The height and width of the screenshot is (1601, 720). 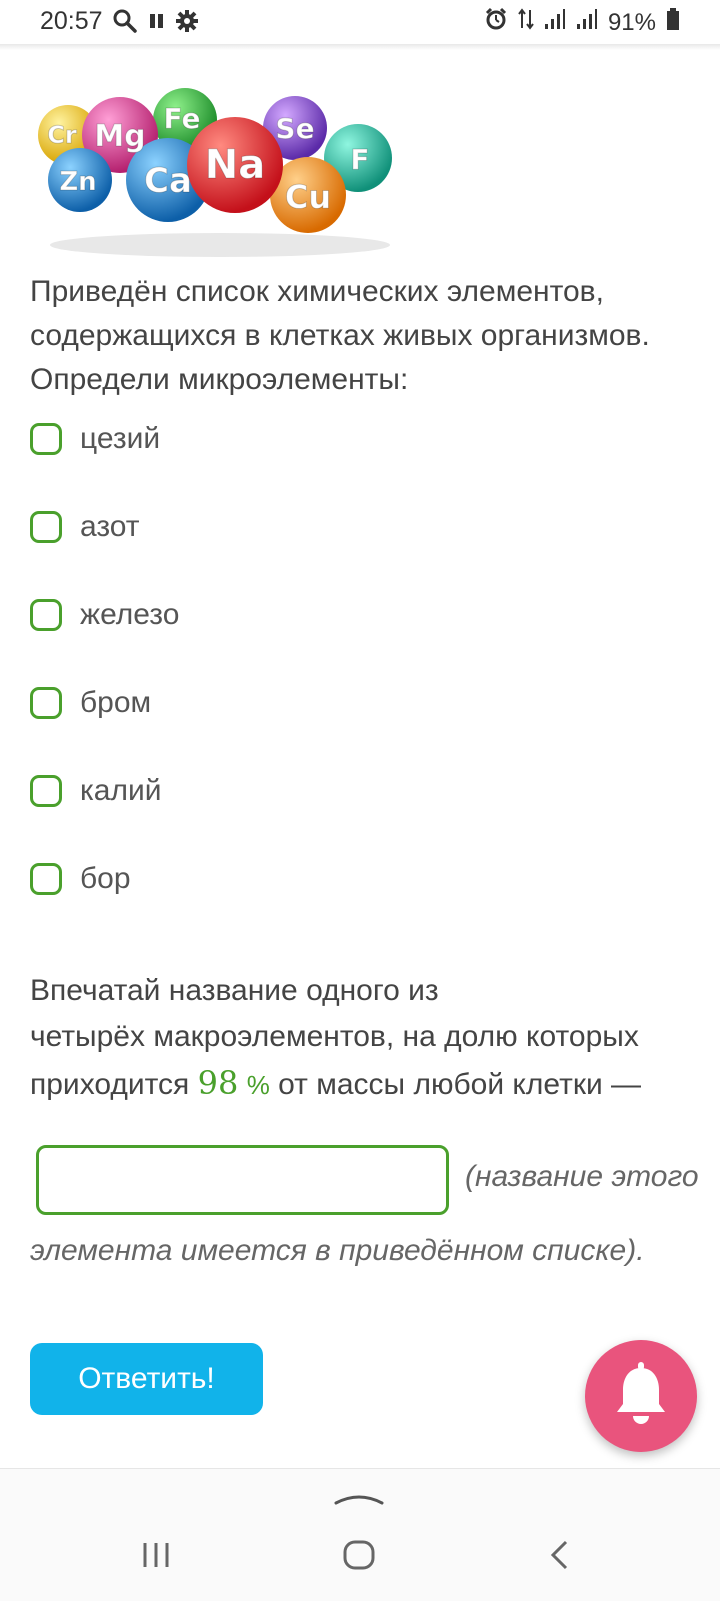 I want to click on element-label: Fe, so click(x=182, y=118).